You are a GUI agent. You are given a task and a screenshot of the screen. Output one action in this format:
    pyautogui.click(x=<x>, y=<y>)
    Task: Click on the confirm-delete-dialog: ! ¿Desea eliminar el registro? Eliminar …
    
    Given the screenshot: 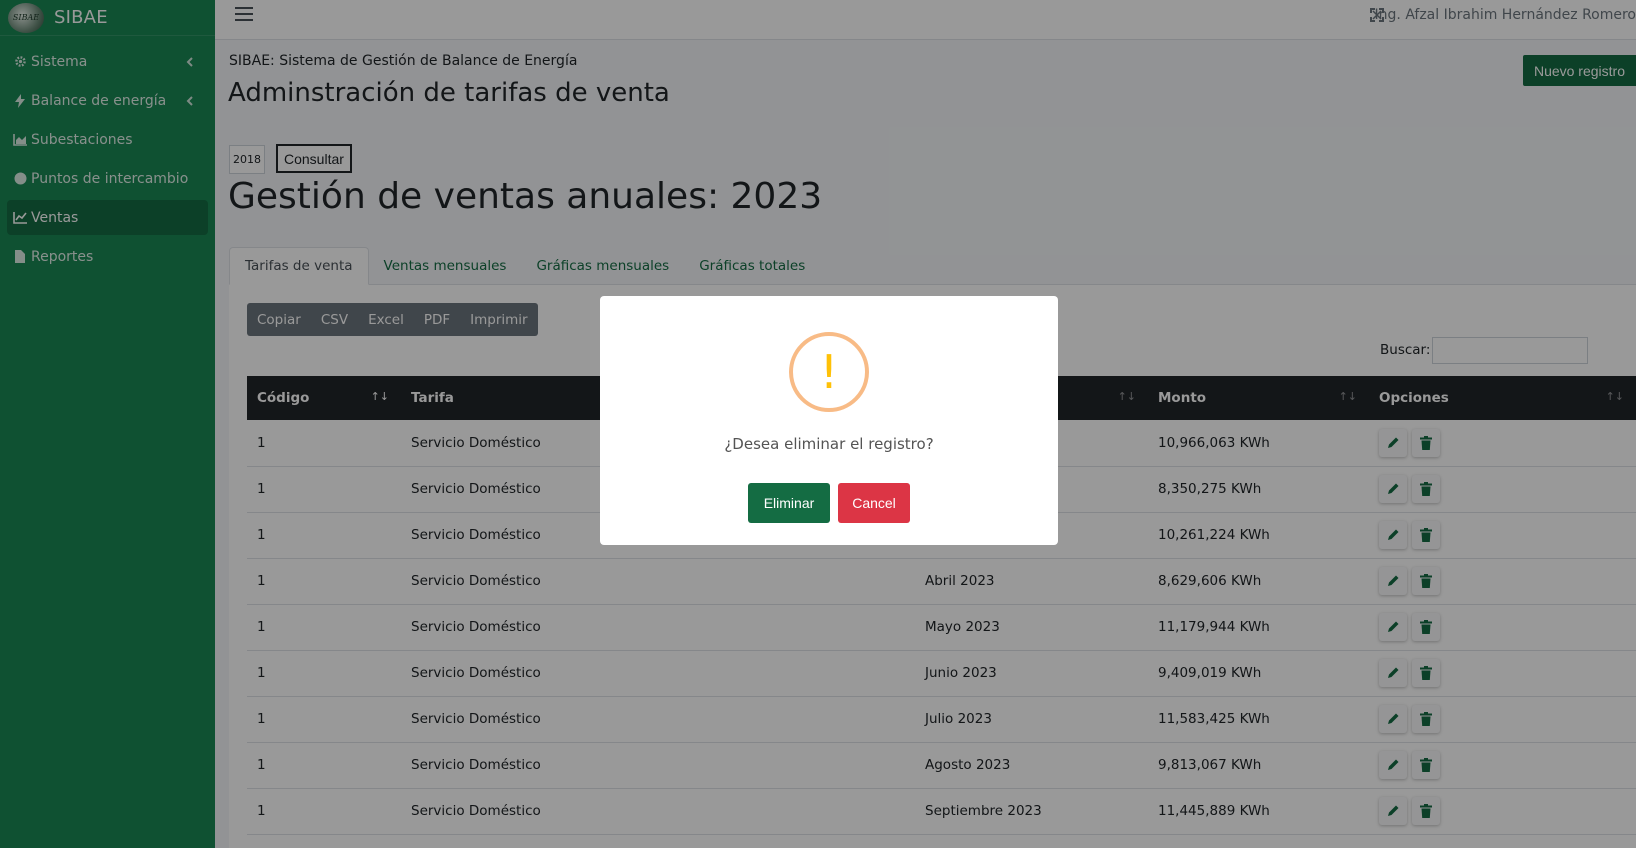 What is the action you would take?
    pyautogui.click(x=829, y=420)
    